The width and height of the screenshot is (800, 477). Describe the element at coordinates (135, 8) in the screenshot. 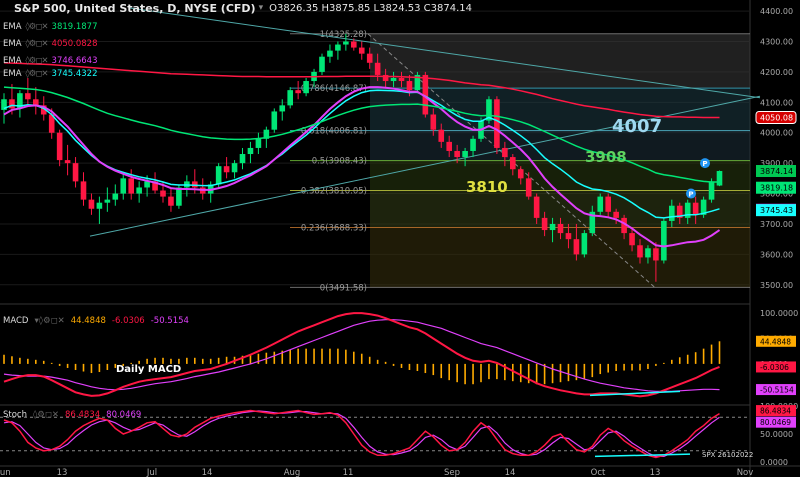

I see `symbol-title: S&P 500, United States, D, NYSE (CFD)` at that location.